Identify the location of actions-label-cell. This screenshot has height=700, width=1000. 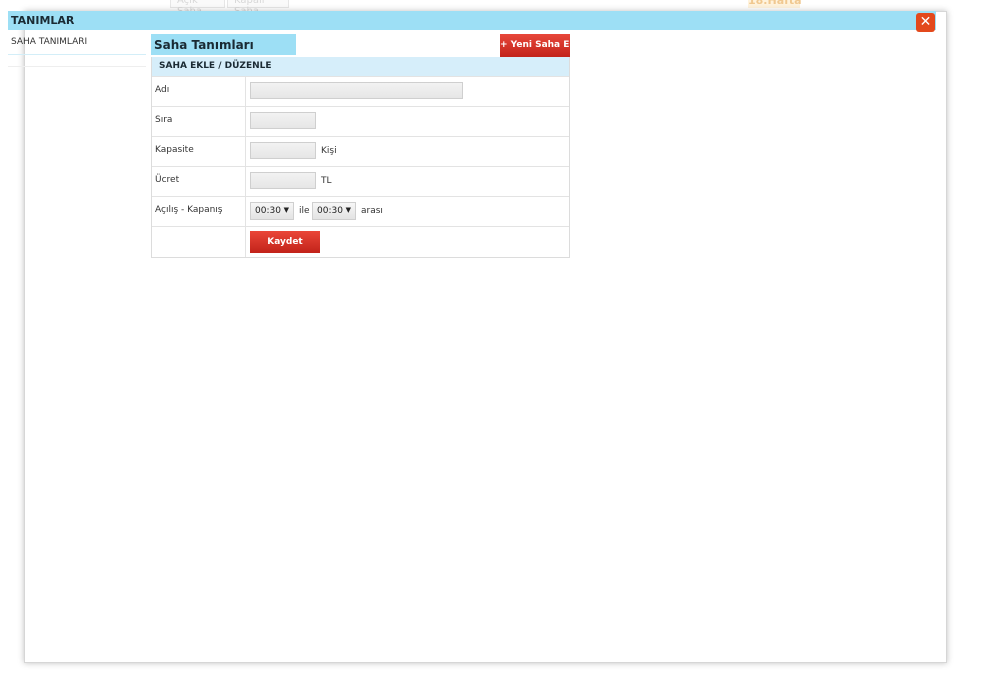
(199, 242).